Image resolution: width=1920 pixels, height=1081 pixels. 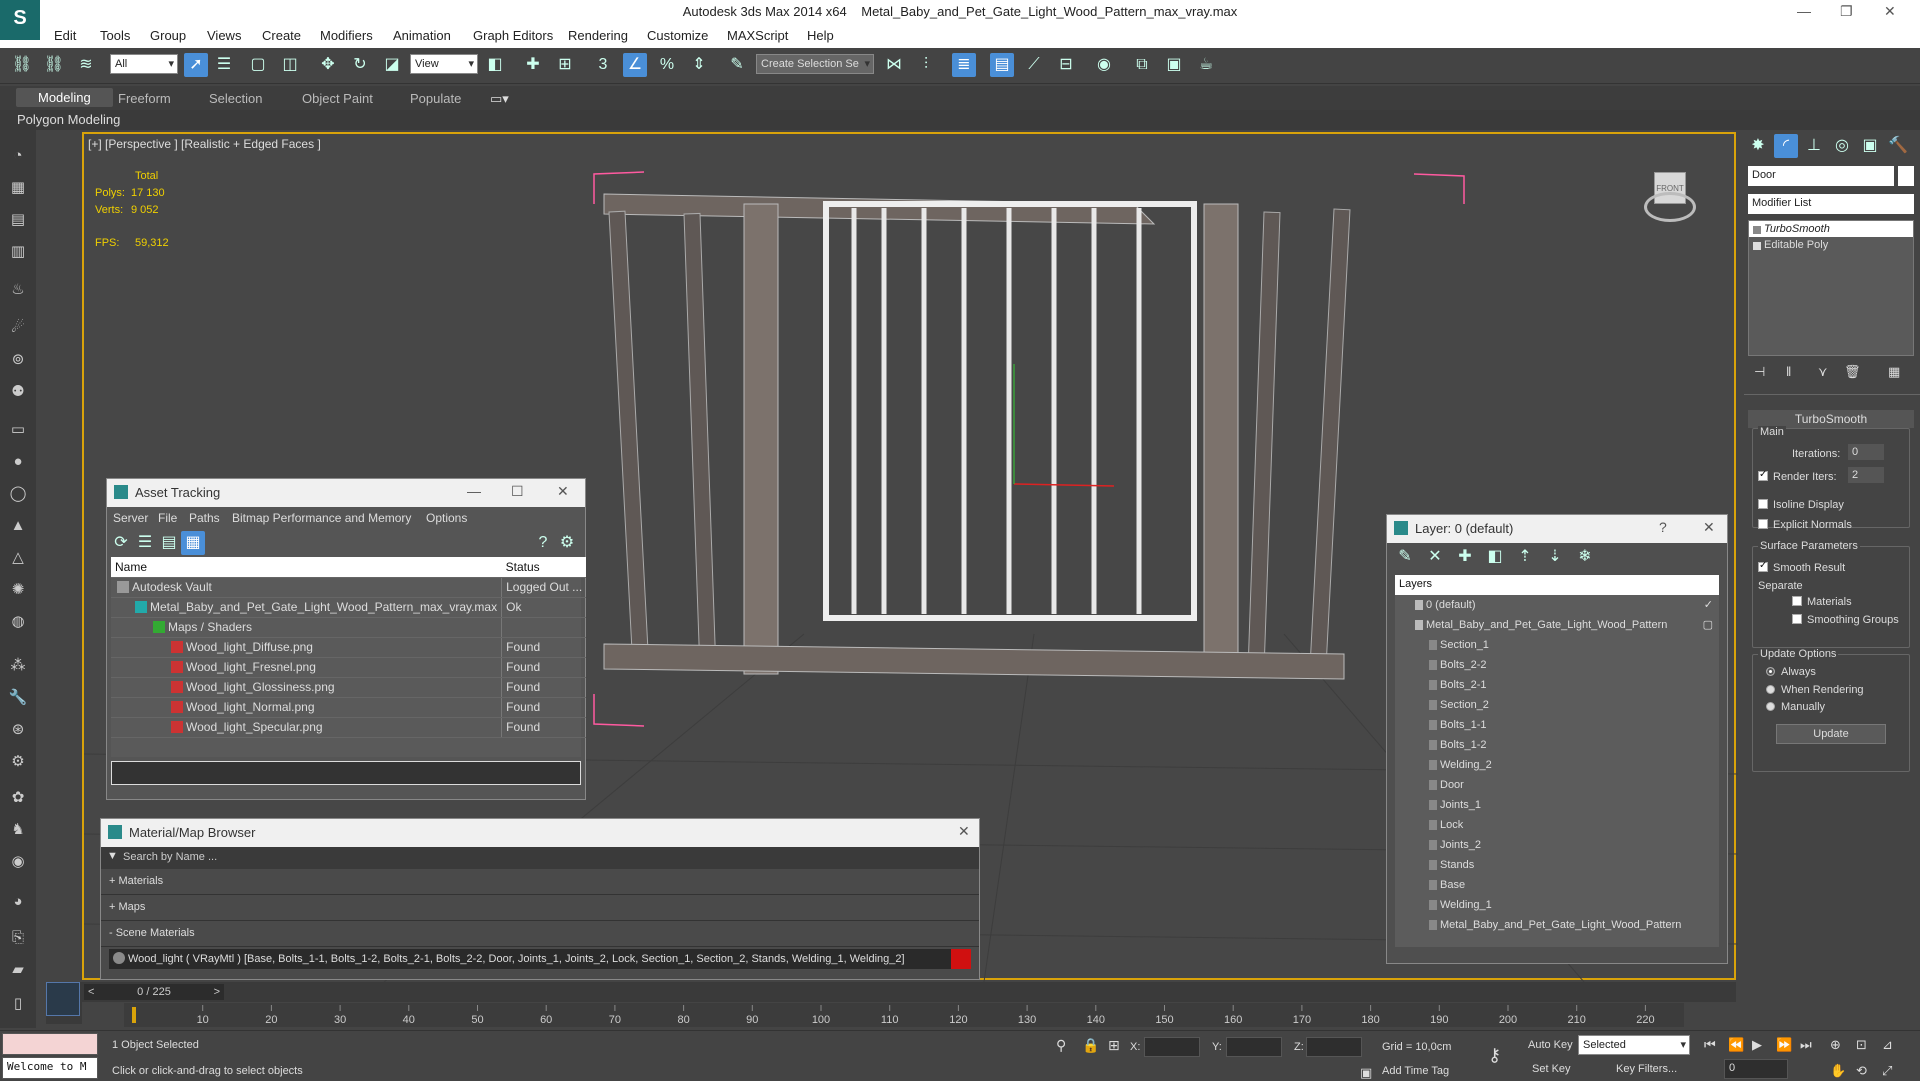 What do you see at coordinates (1898, 146) in the screenshot?
I see `utilities-tab-icon: 🔨` at bounding box center [1898, 146].